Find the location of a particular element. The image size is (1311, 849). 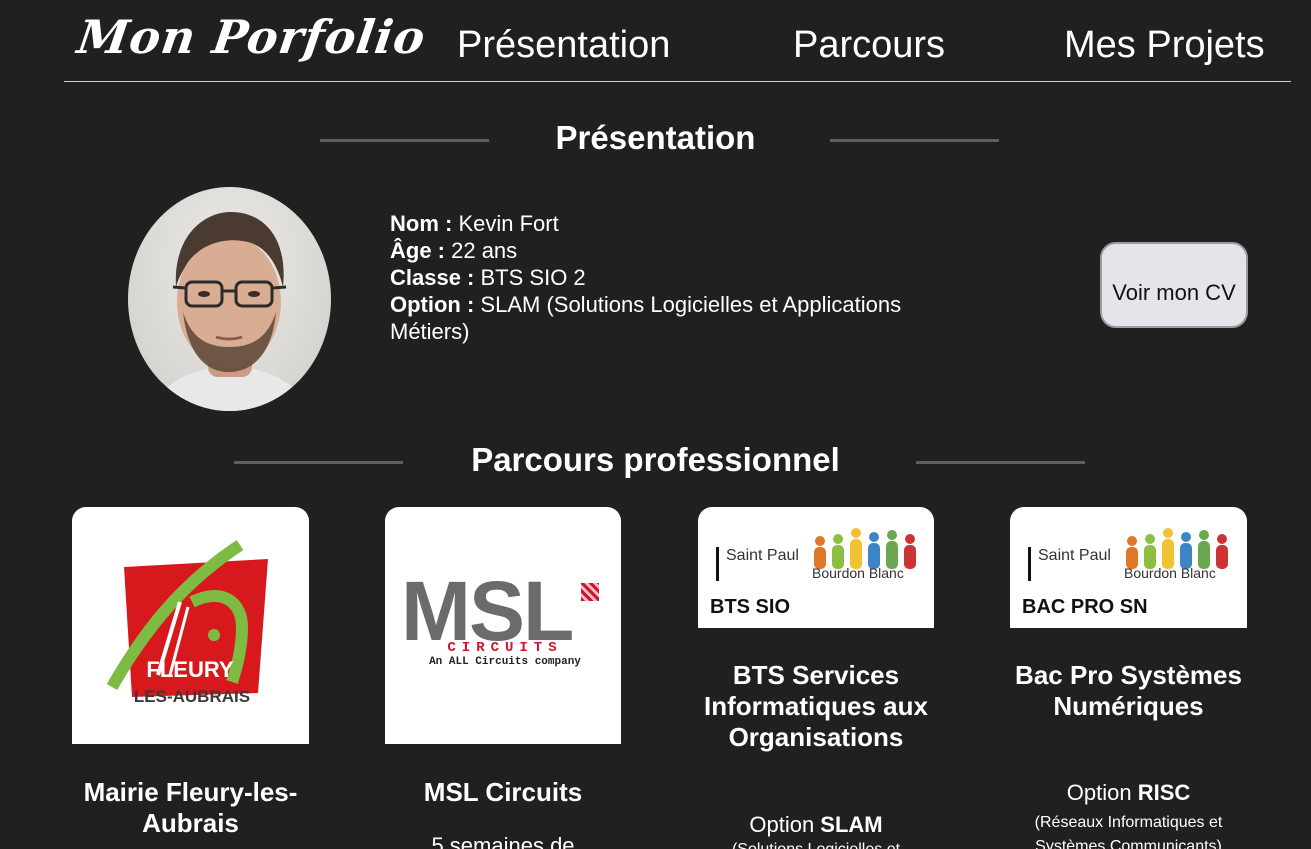

msl-logo: MSL CIRCUITS An ALL Circuits company is located at coordinates (503, 625).